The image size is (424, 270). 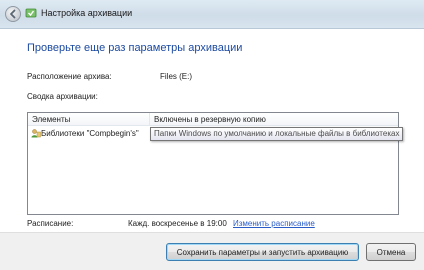 What do you see at coordinates (90, 133) in the screenshot?
I see `library-item-label: Библиотеки "Compbegin's"` at bounding box center [90, 133].